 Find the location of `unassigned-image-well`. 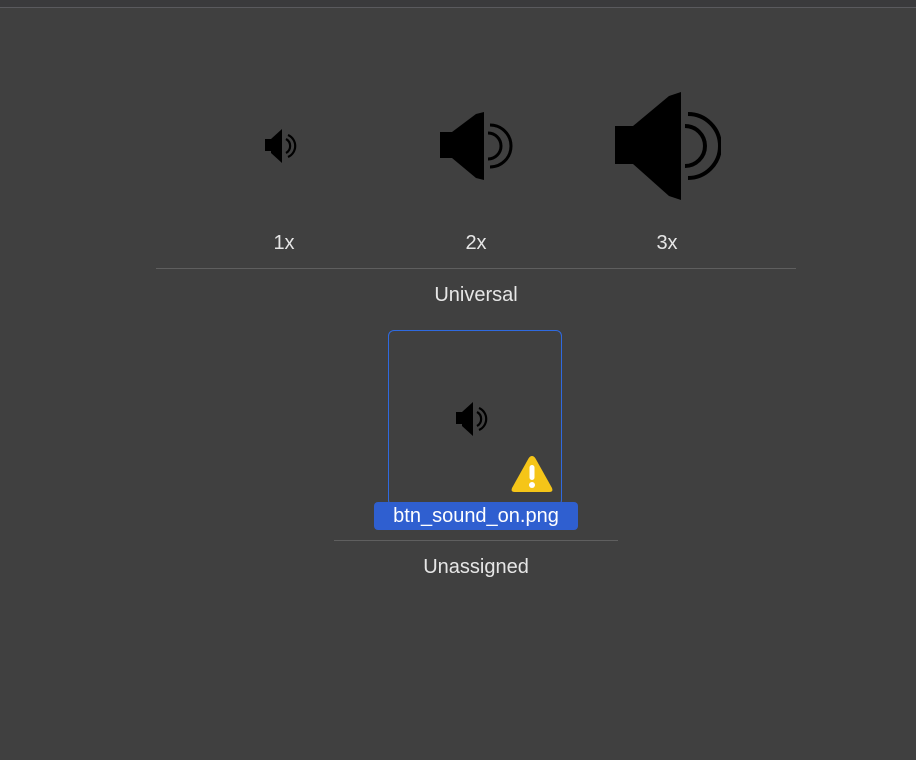

unassigned-image-well is located at coordinates (475, 418).